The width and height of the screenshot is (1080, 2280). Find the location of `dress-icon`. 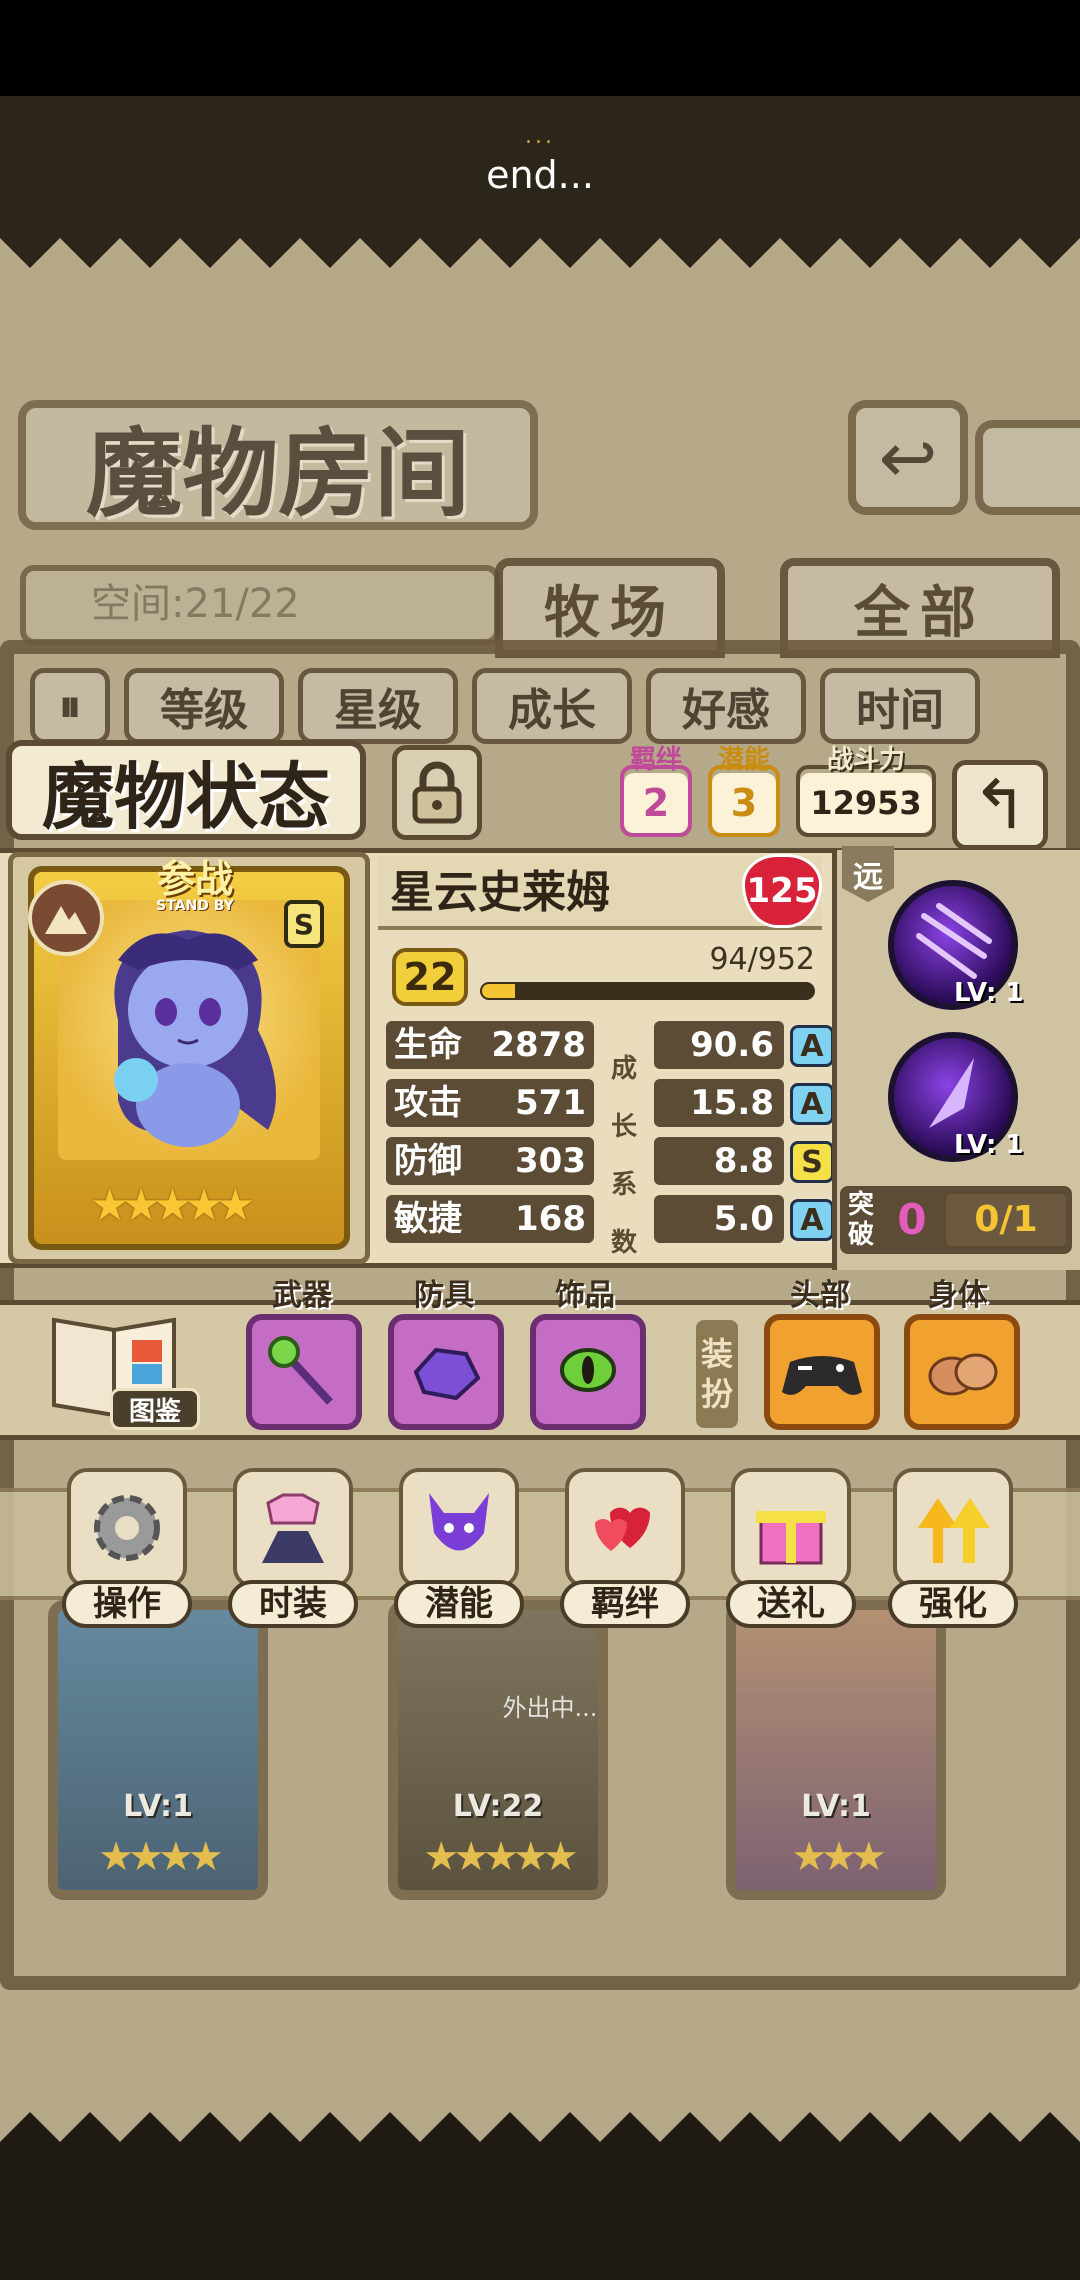

dress-icon is located at coordinates (293, 1528).